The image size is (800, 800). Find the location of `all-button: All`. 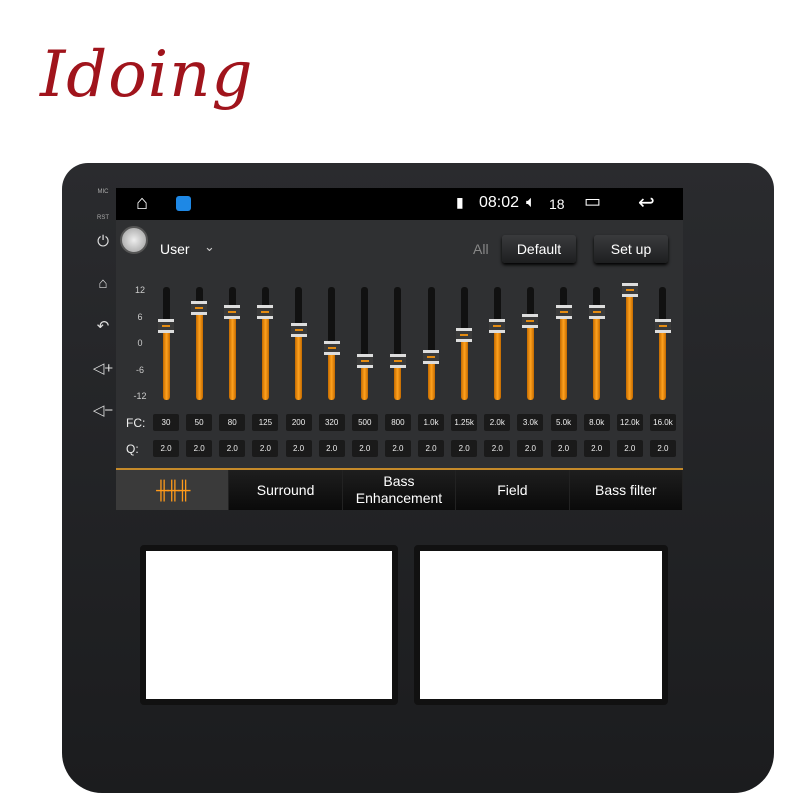

all-button: All is located at coordinates (481, 249).